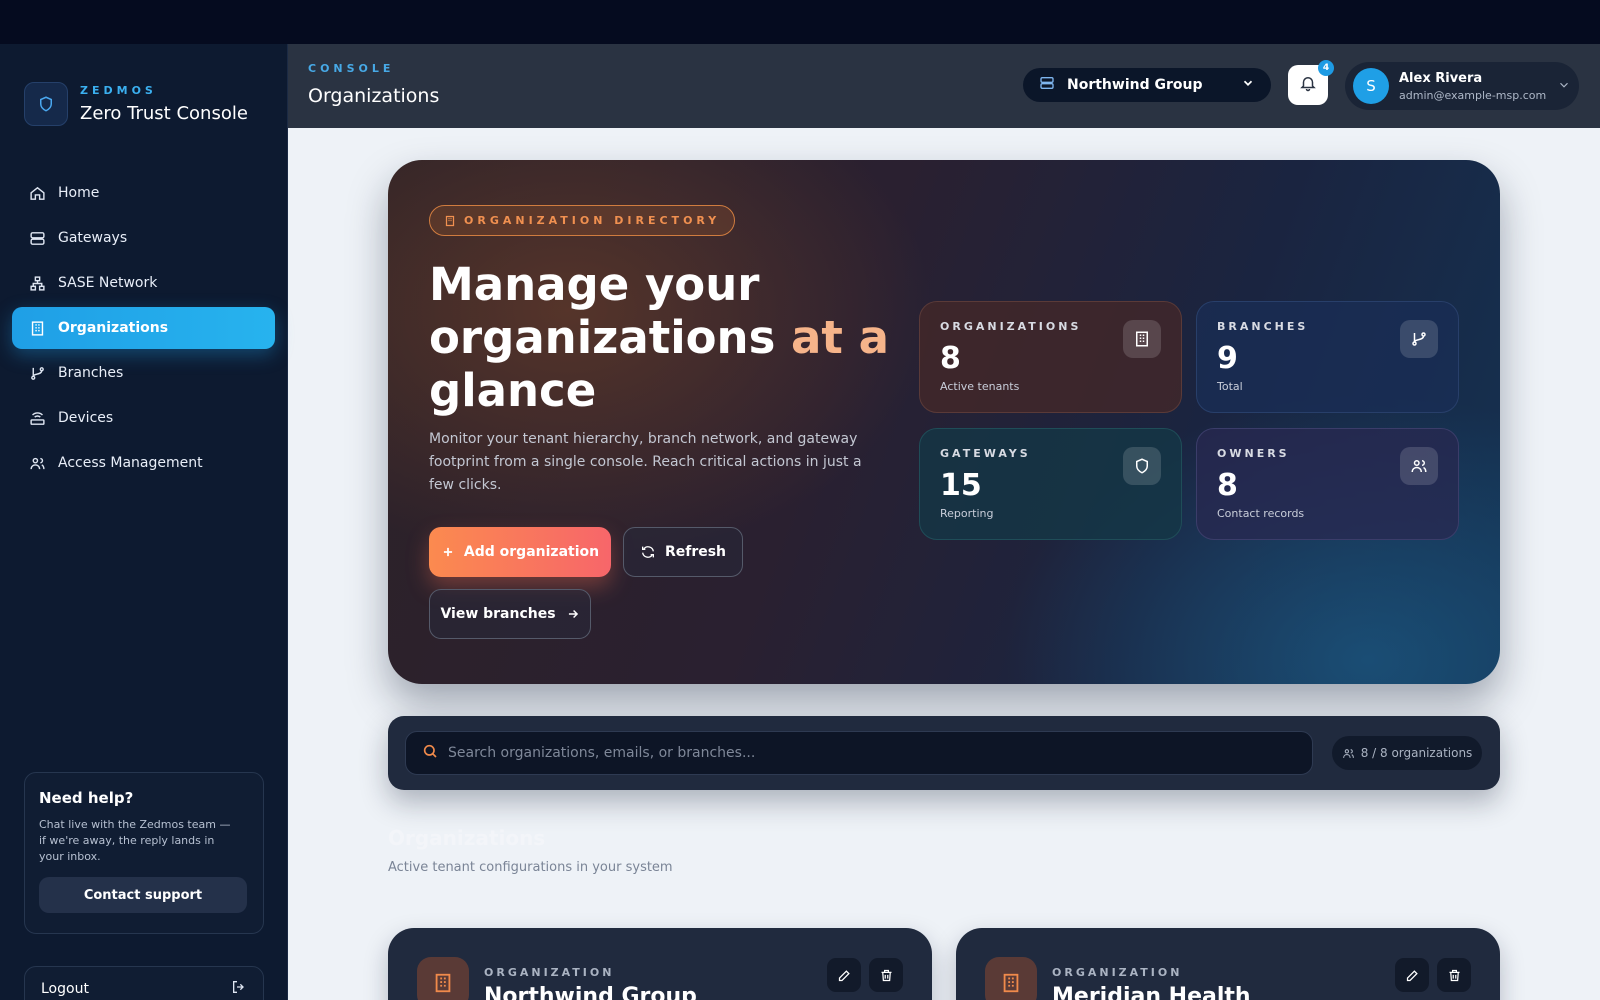 The height and width of the screenshot is (1000, 1600). What do you see at coordinates (374, 96) in the screenshot?
I see `page-title: Organizations` at bounding box center [374, 96].